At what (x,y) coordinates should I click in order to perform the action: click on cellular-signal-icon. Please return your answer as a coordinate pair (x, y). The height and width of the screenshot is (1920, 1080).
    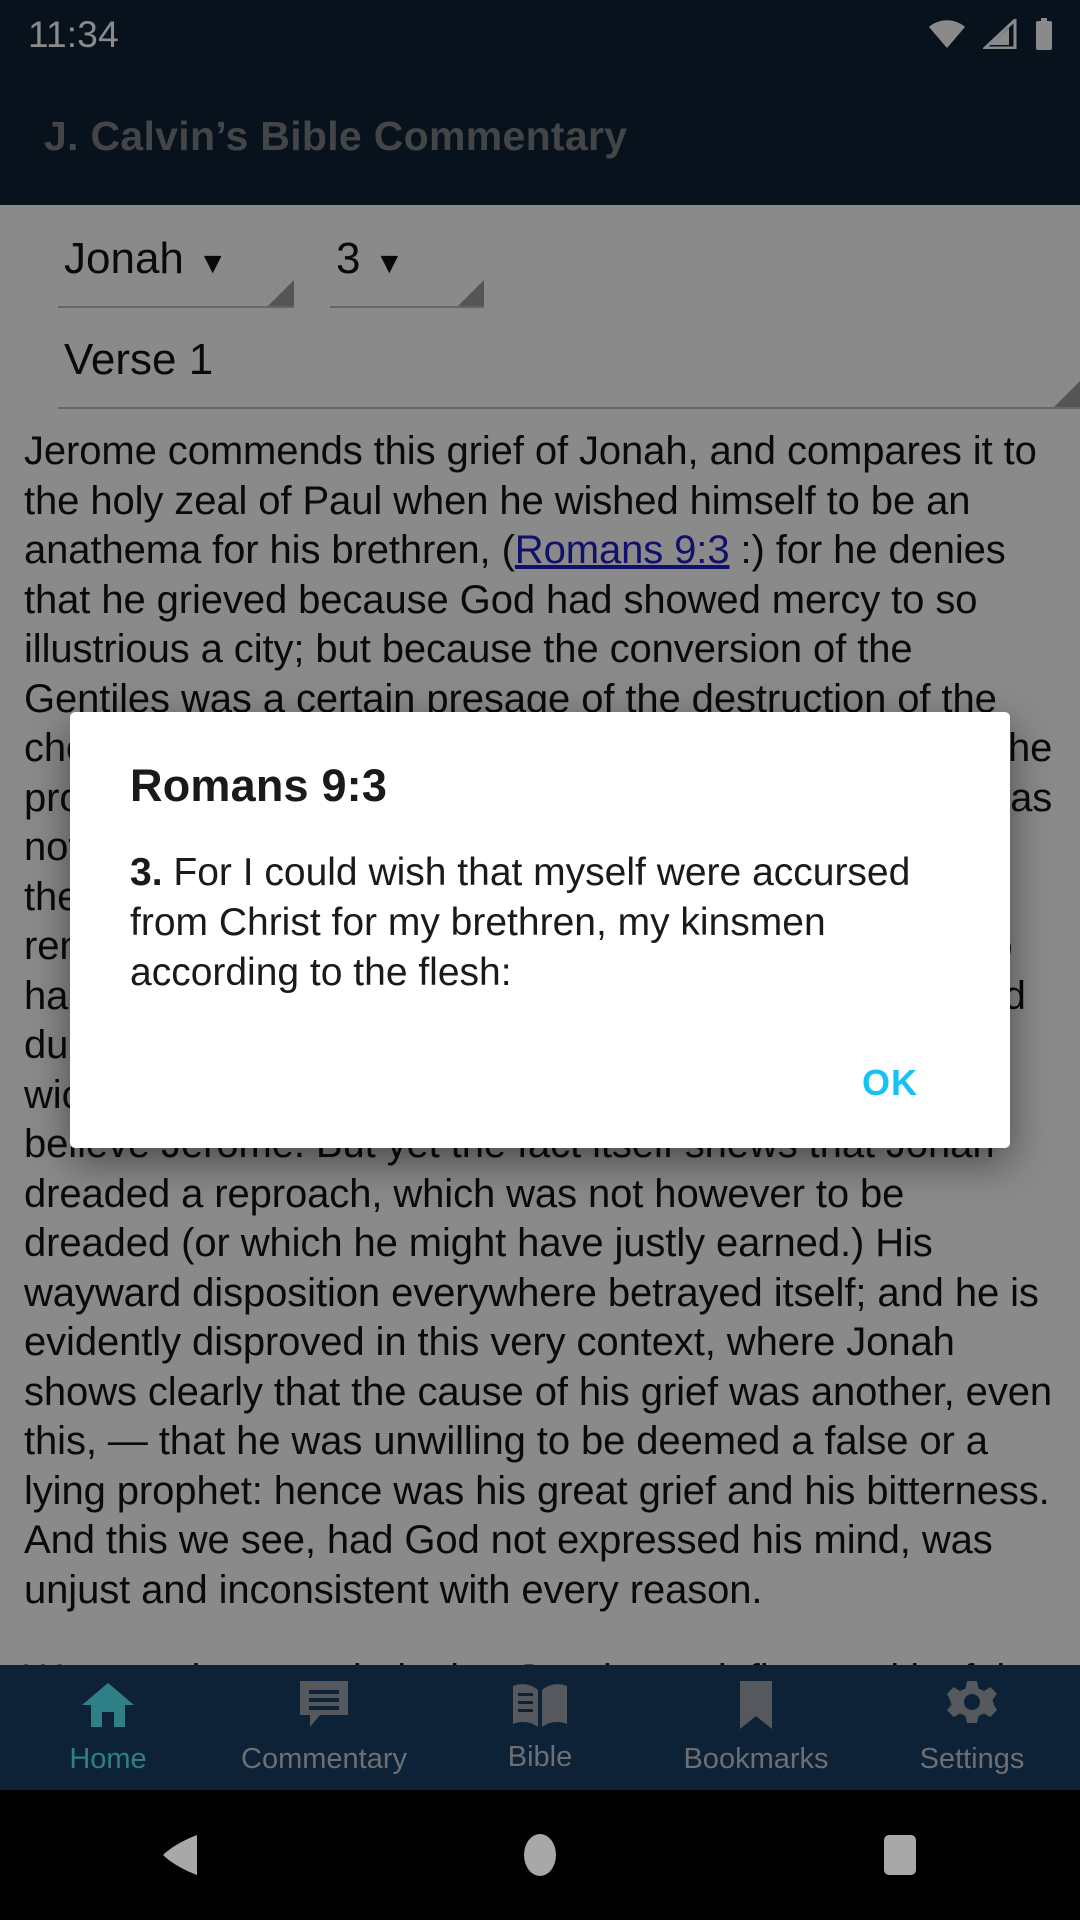
    Looking at the image, I should click on (1000, 34).